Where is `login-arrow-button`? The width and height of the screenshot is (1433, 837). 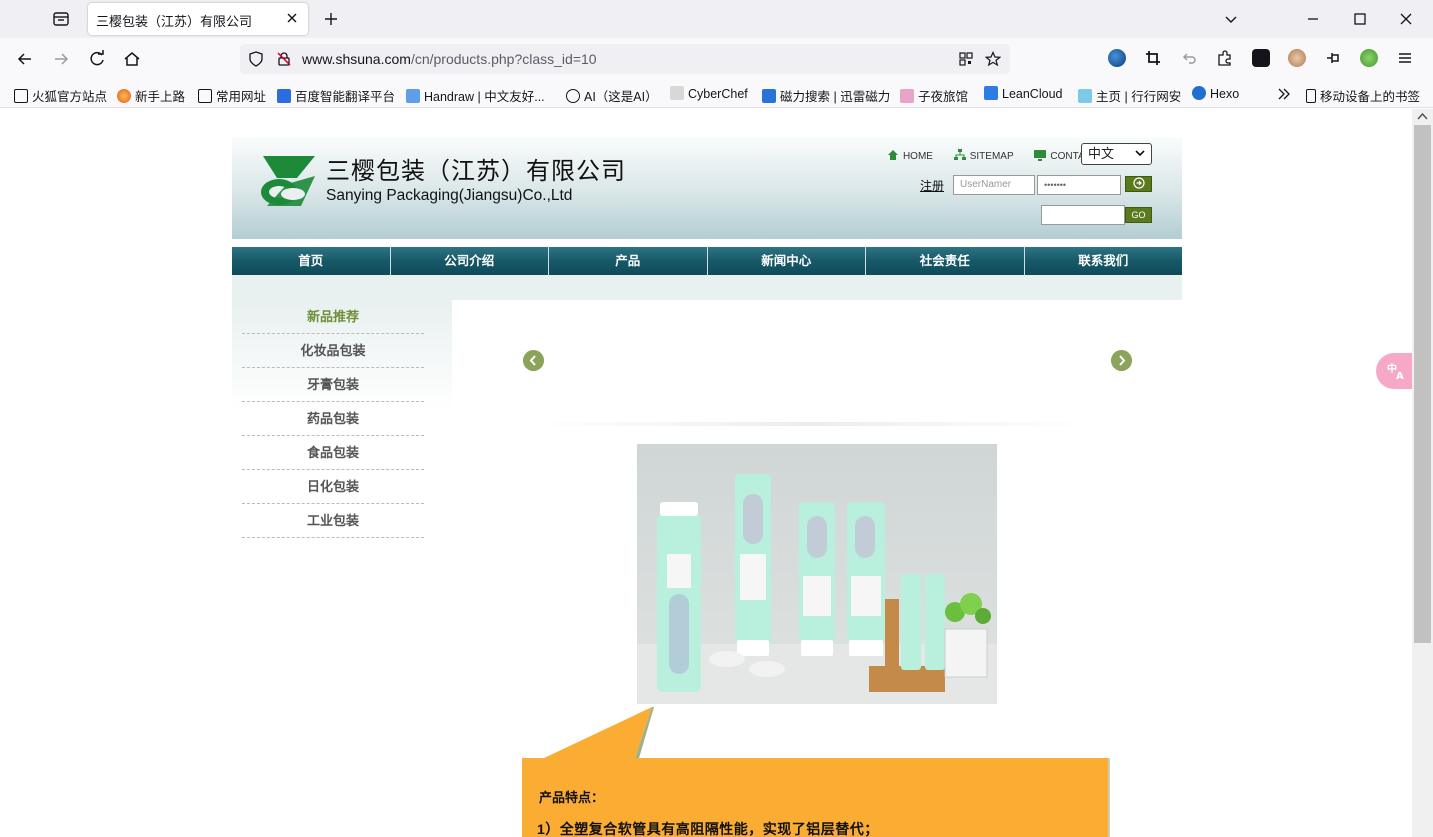
login-arrow-button is located at coordinates (1138, 184).